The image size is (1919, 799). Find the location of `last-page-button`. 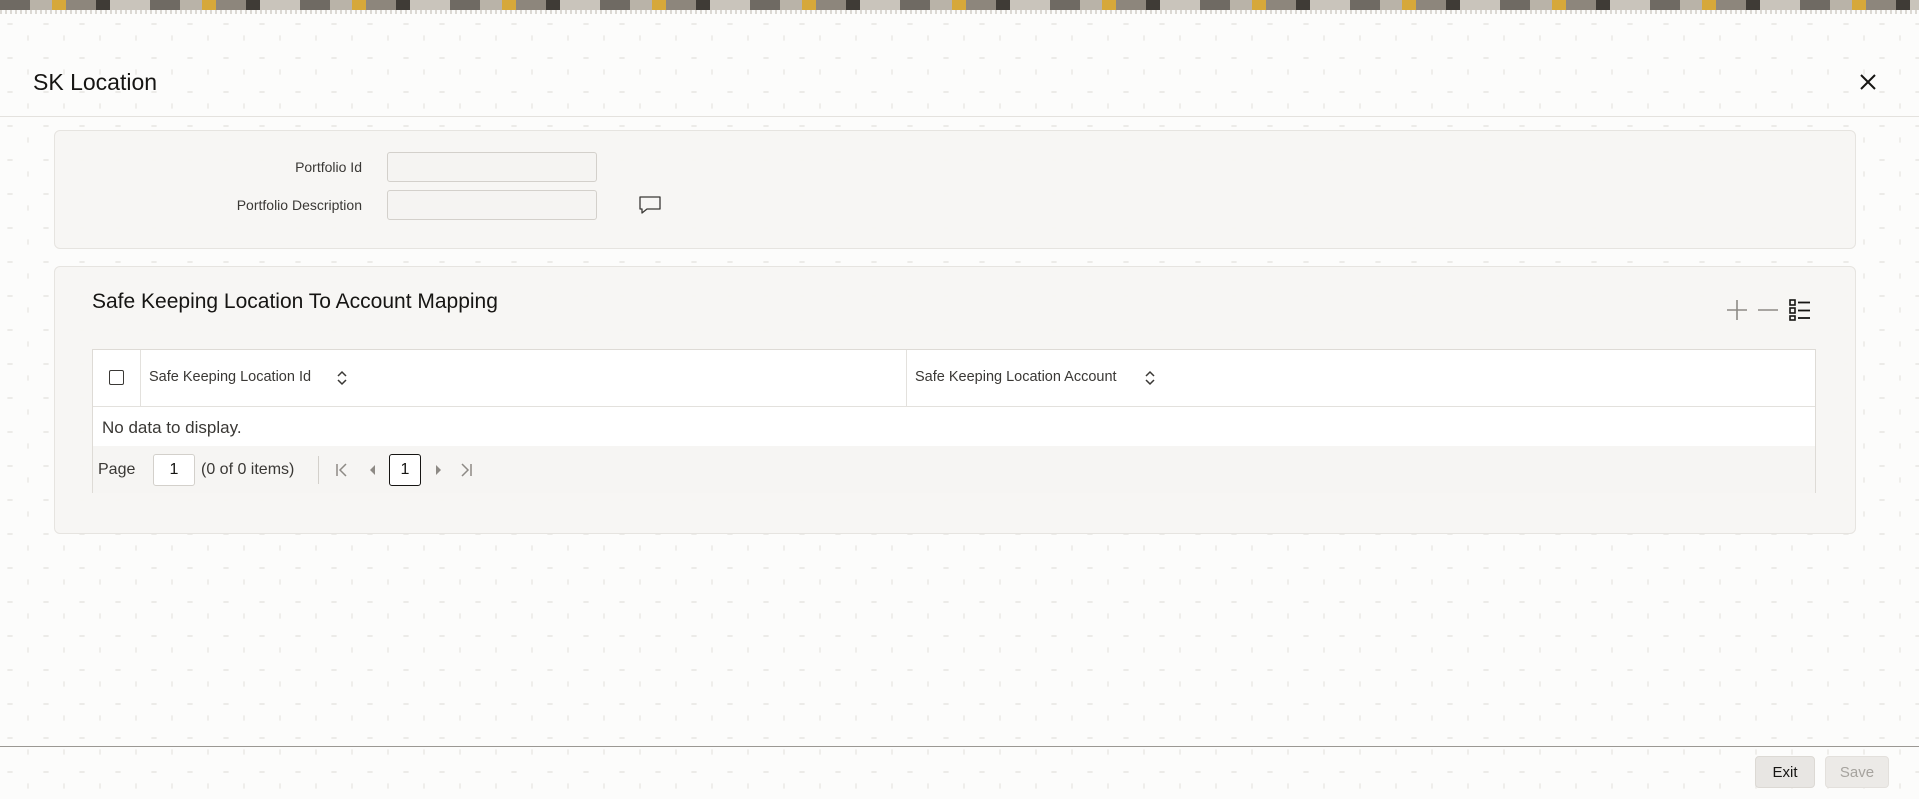

last-page-button is located at coordinates (466, 470).